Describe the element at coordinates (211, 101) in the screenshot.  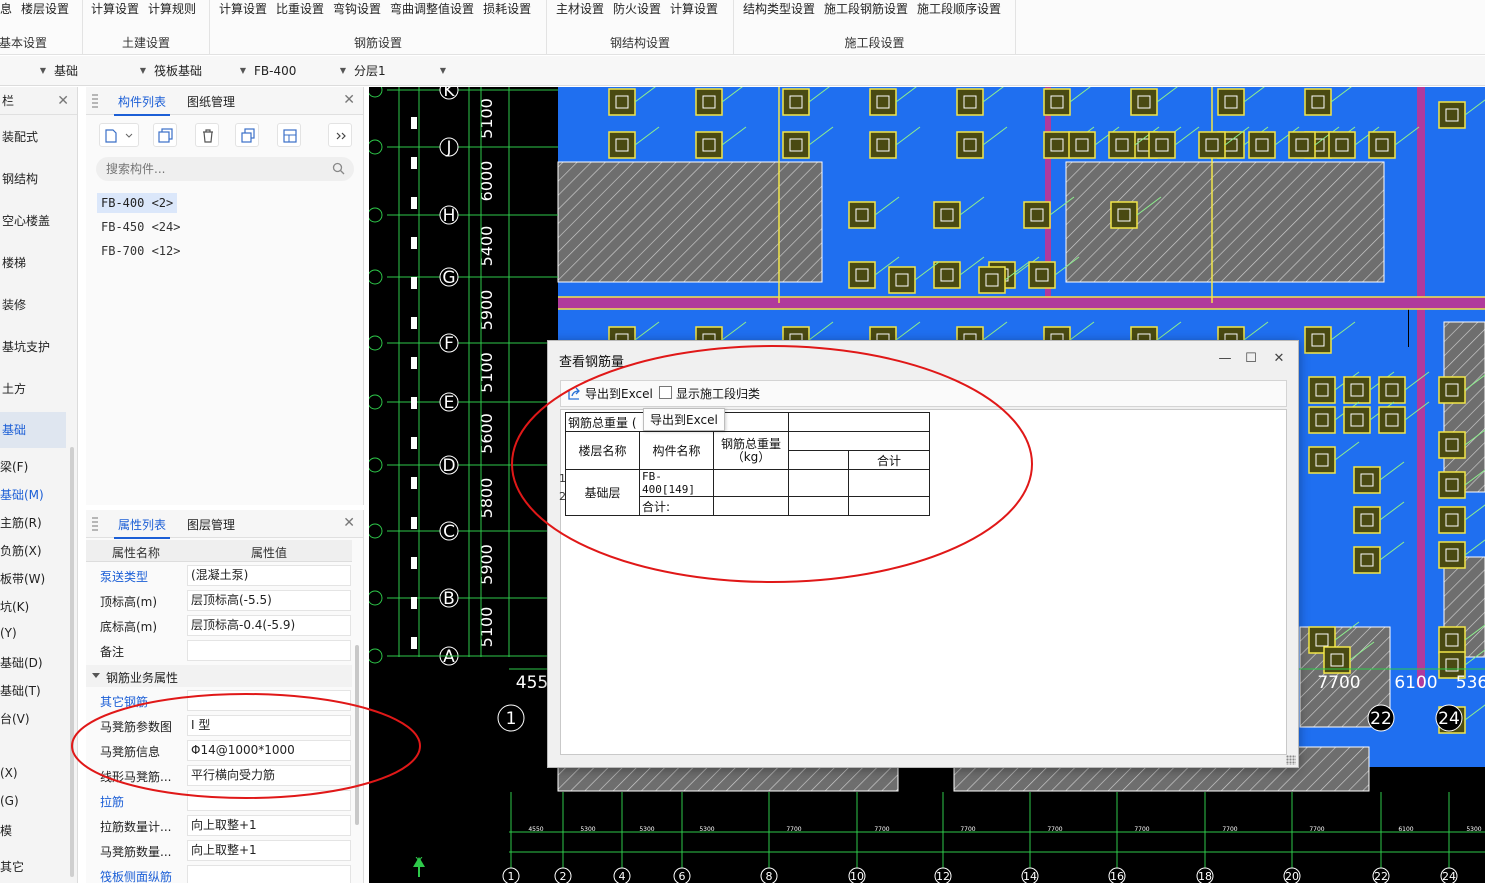
I see `tab-drawing-management: 图纸管理` at that location.